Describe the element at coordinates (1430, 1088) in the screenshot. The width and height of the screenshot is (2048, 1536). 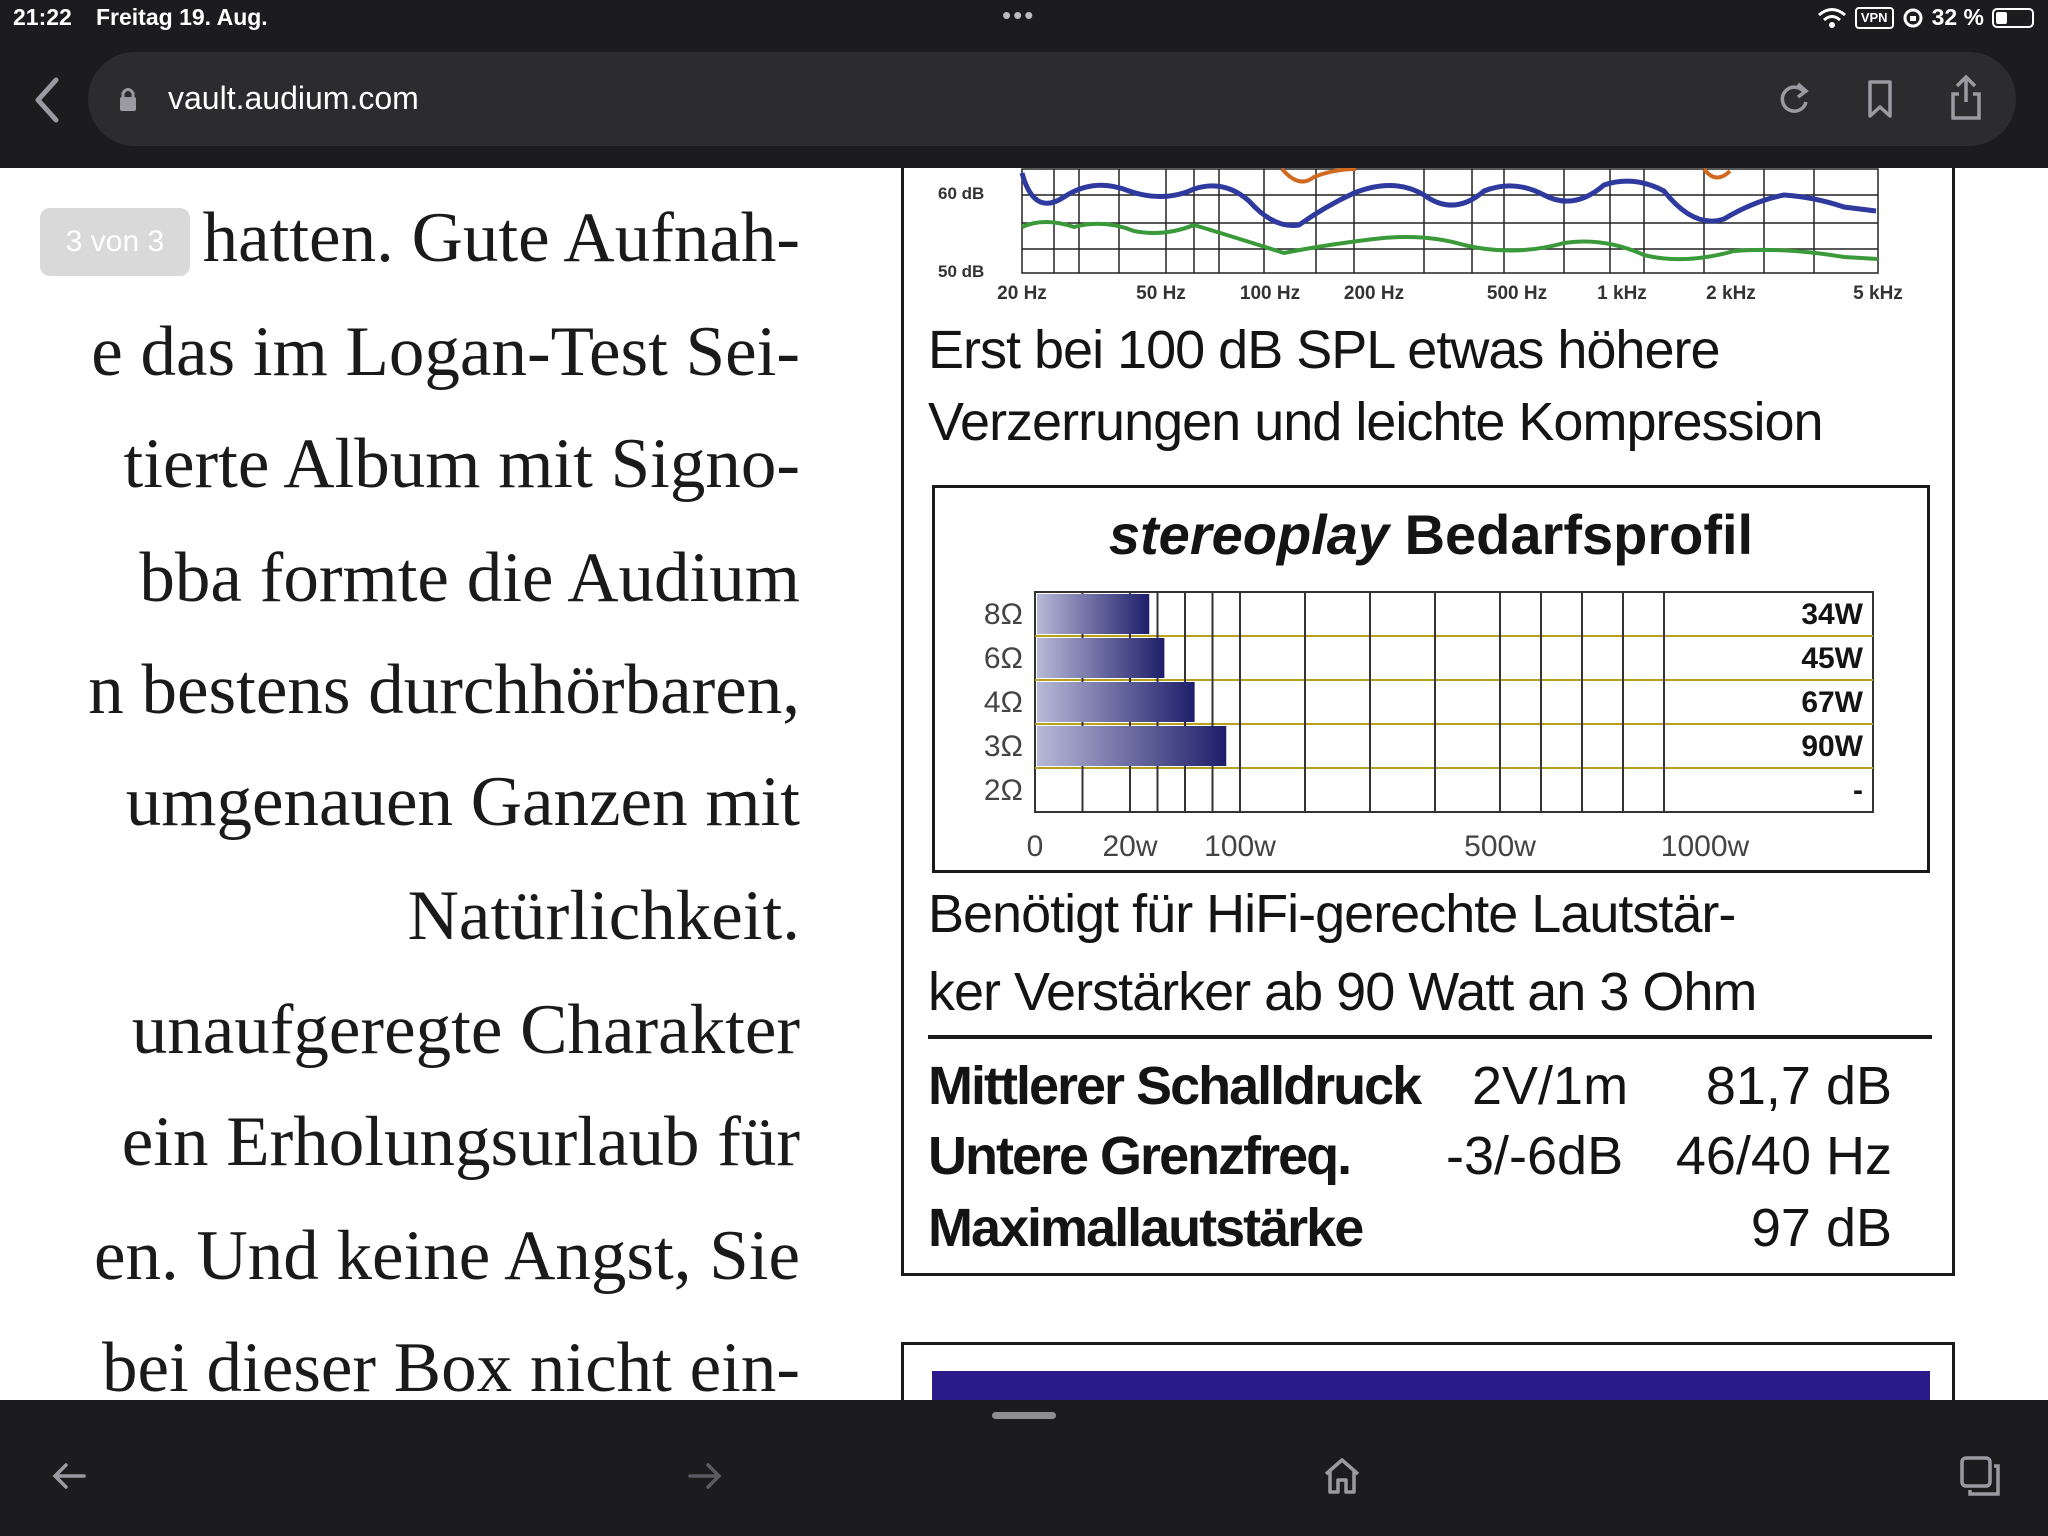
I see `spec-row-schalldruck: Mittlerer Schalldruck 2V/1m 81,7 dB` at that location.